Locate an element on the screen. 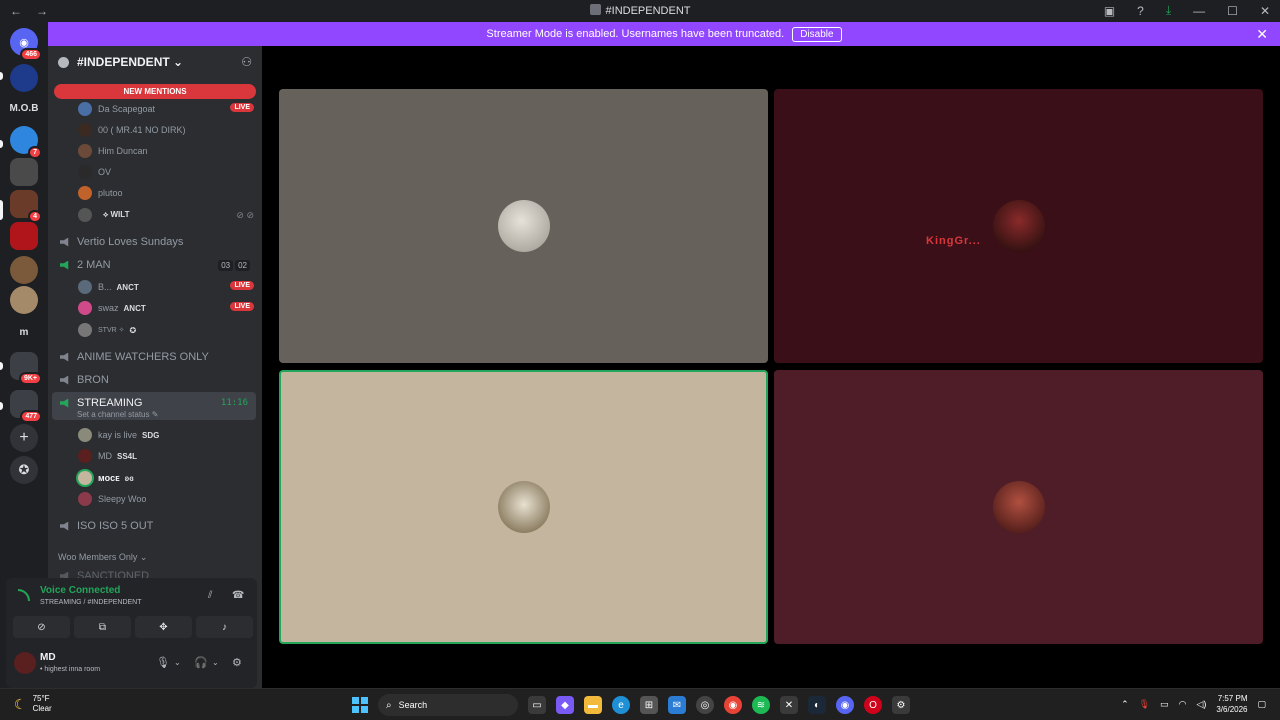 Image resolution: width=1280 pixels, height=720 pixels. cast-icon: ▣ is located at coordinates (1109, 11).